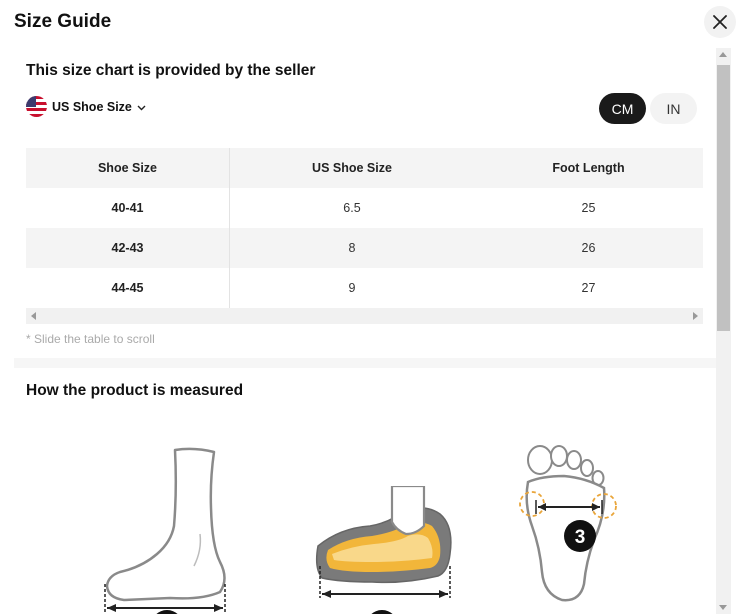 The width and height of the screenshot is (745, 614). I want to click on foot-width-measure-illustration: 3, so click(568, 523).